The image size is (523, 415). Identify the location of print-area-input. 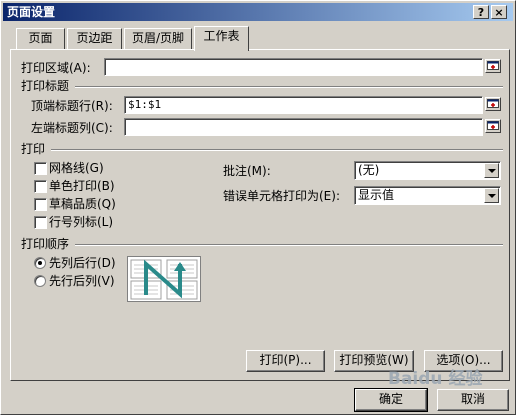
(293, 67).